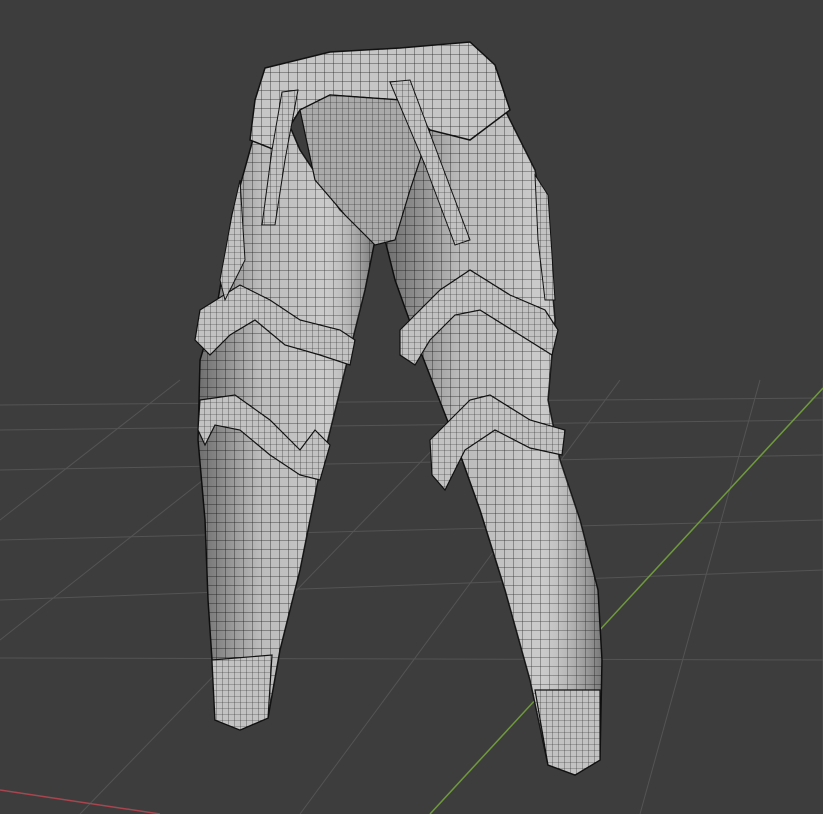  What do you see at coordinates (567, 732) in the screenshot?
I see `right-cuff` at bounding box center [567, 732].